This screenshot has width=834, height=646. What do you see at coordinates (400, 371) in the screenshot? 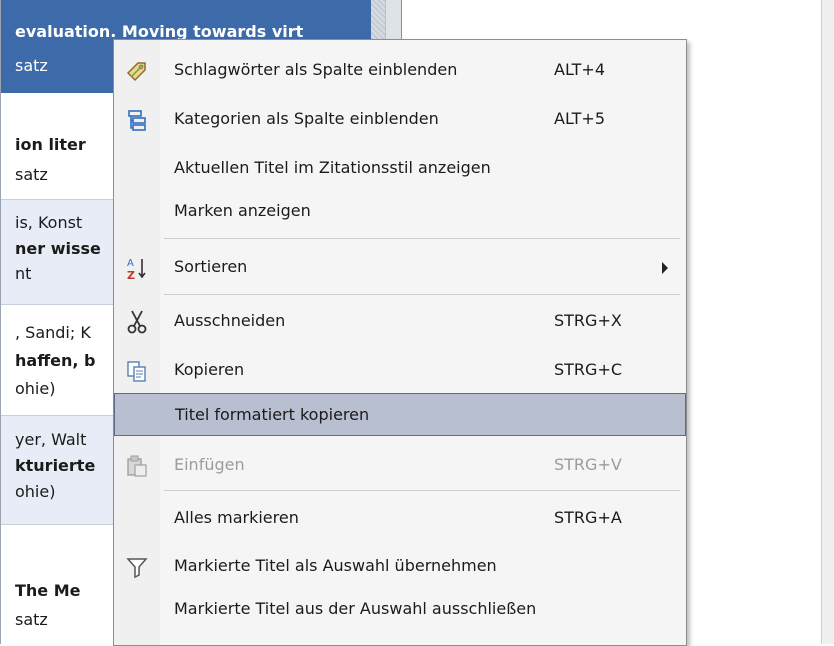
I see `menu-item-copy: Kopieren STRG+C` at bounding box center [400, 371].